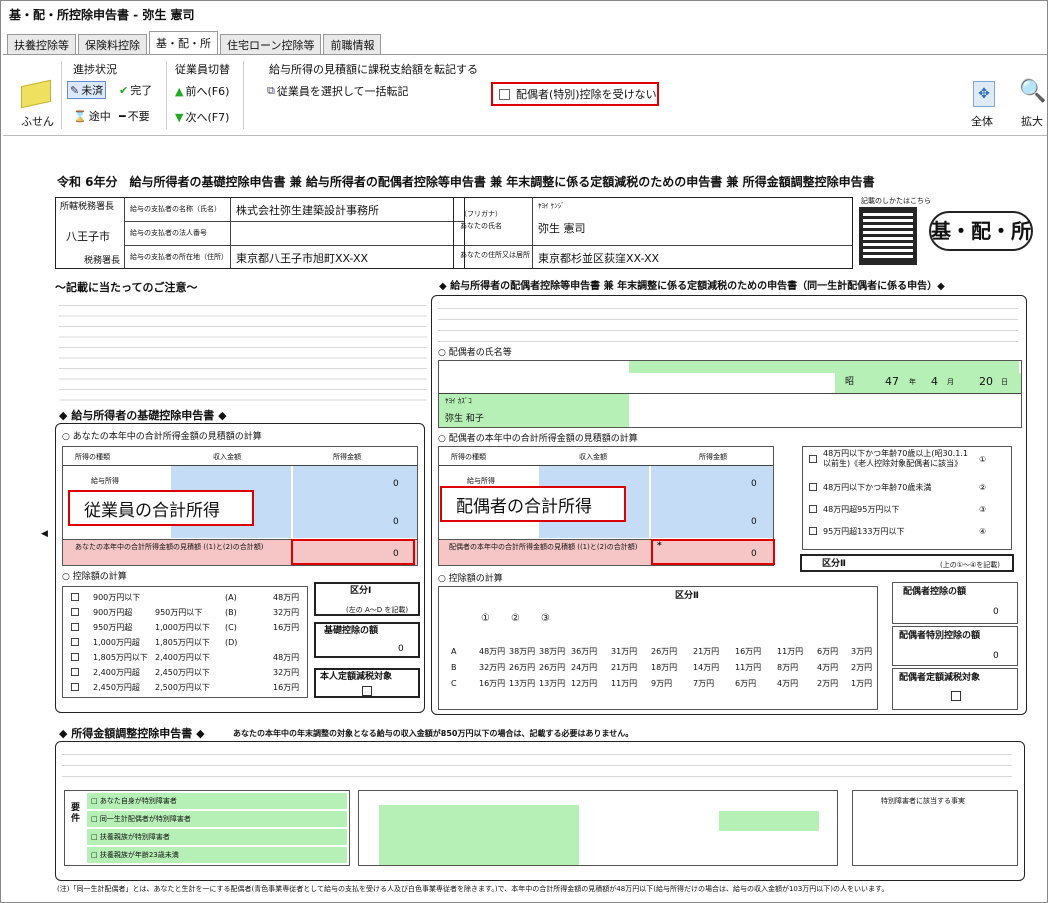 Image resolution: width=1048 pixels, height=903 pixels. Describe the element at coordinates (88, 236) in the screenshot. I see `tax-office: 八王子市` at that location.